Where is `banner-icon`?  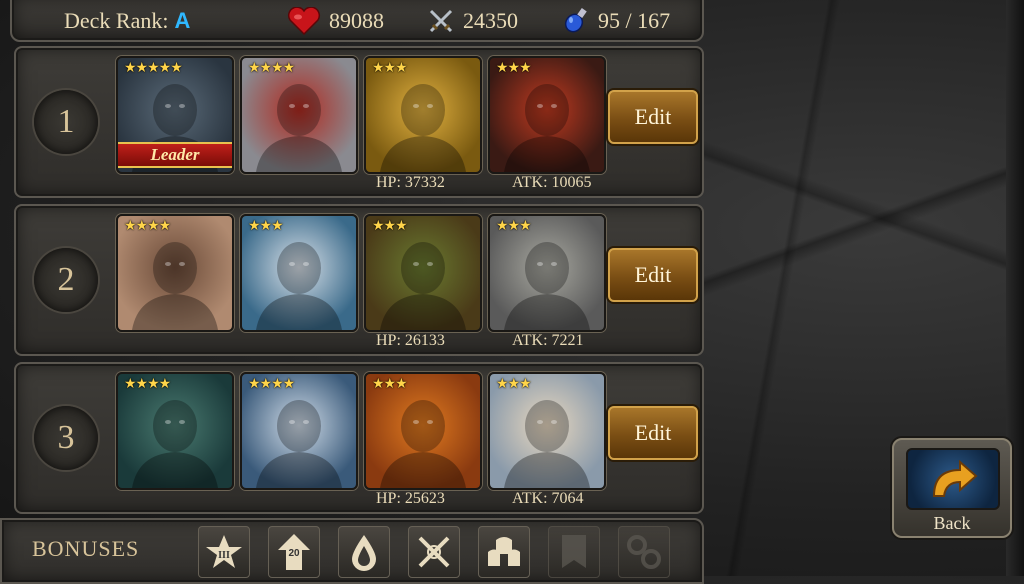 banner-icon is located at coordinates (574, 551).